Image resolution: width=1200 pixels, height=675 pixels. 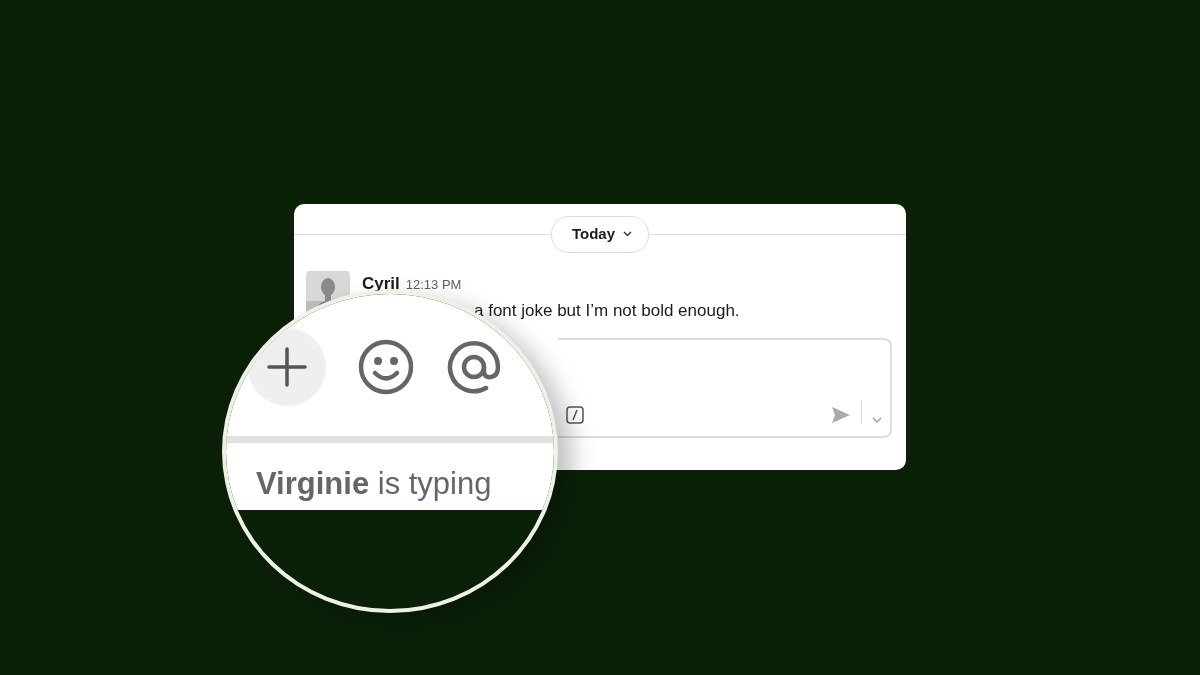 What do you see at coordinates (600, 234) in the screenshot?
I see `date-divider-button: Today` at bounding box center [600, 234].